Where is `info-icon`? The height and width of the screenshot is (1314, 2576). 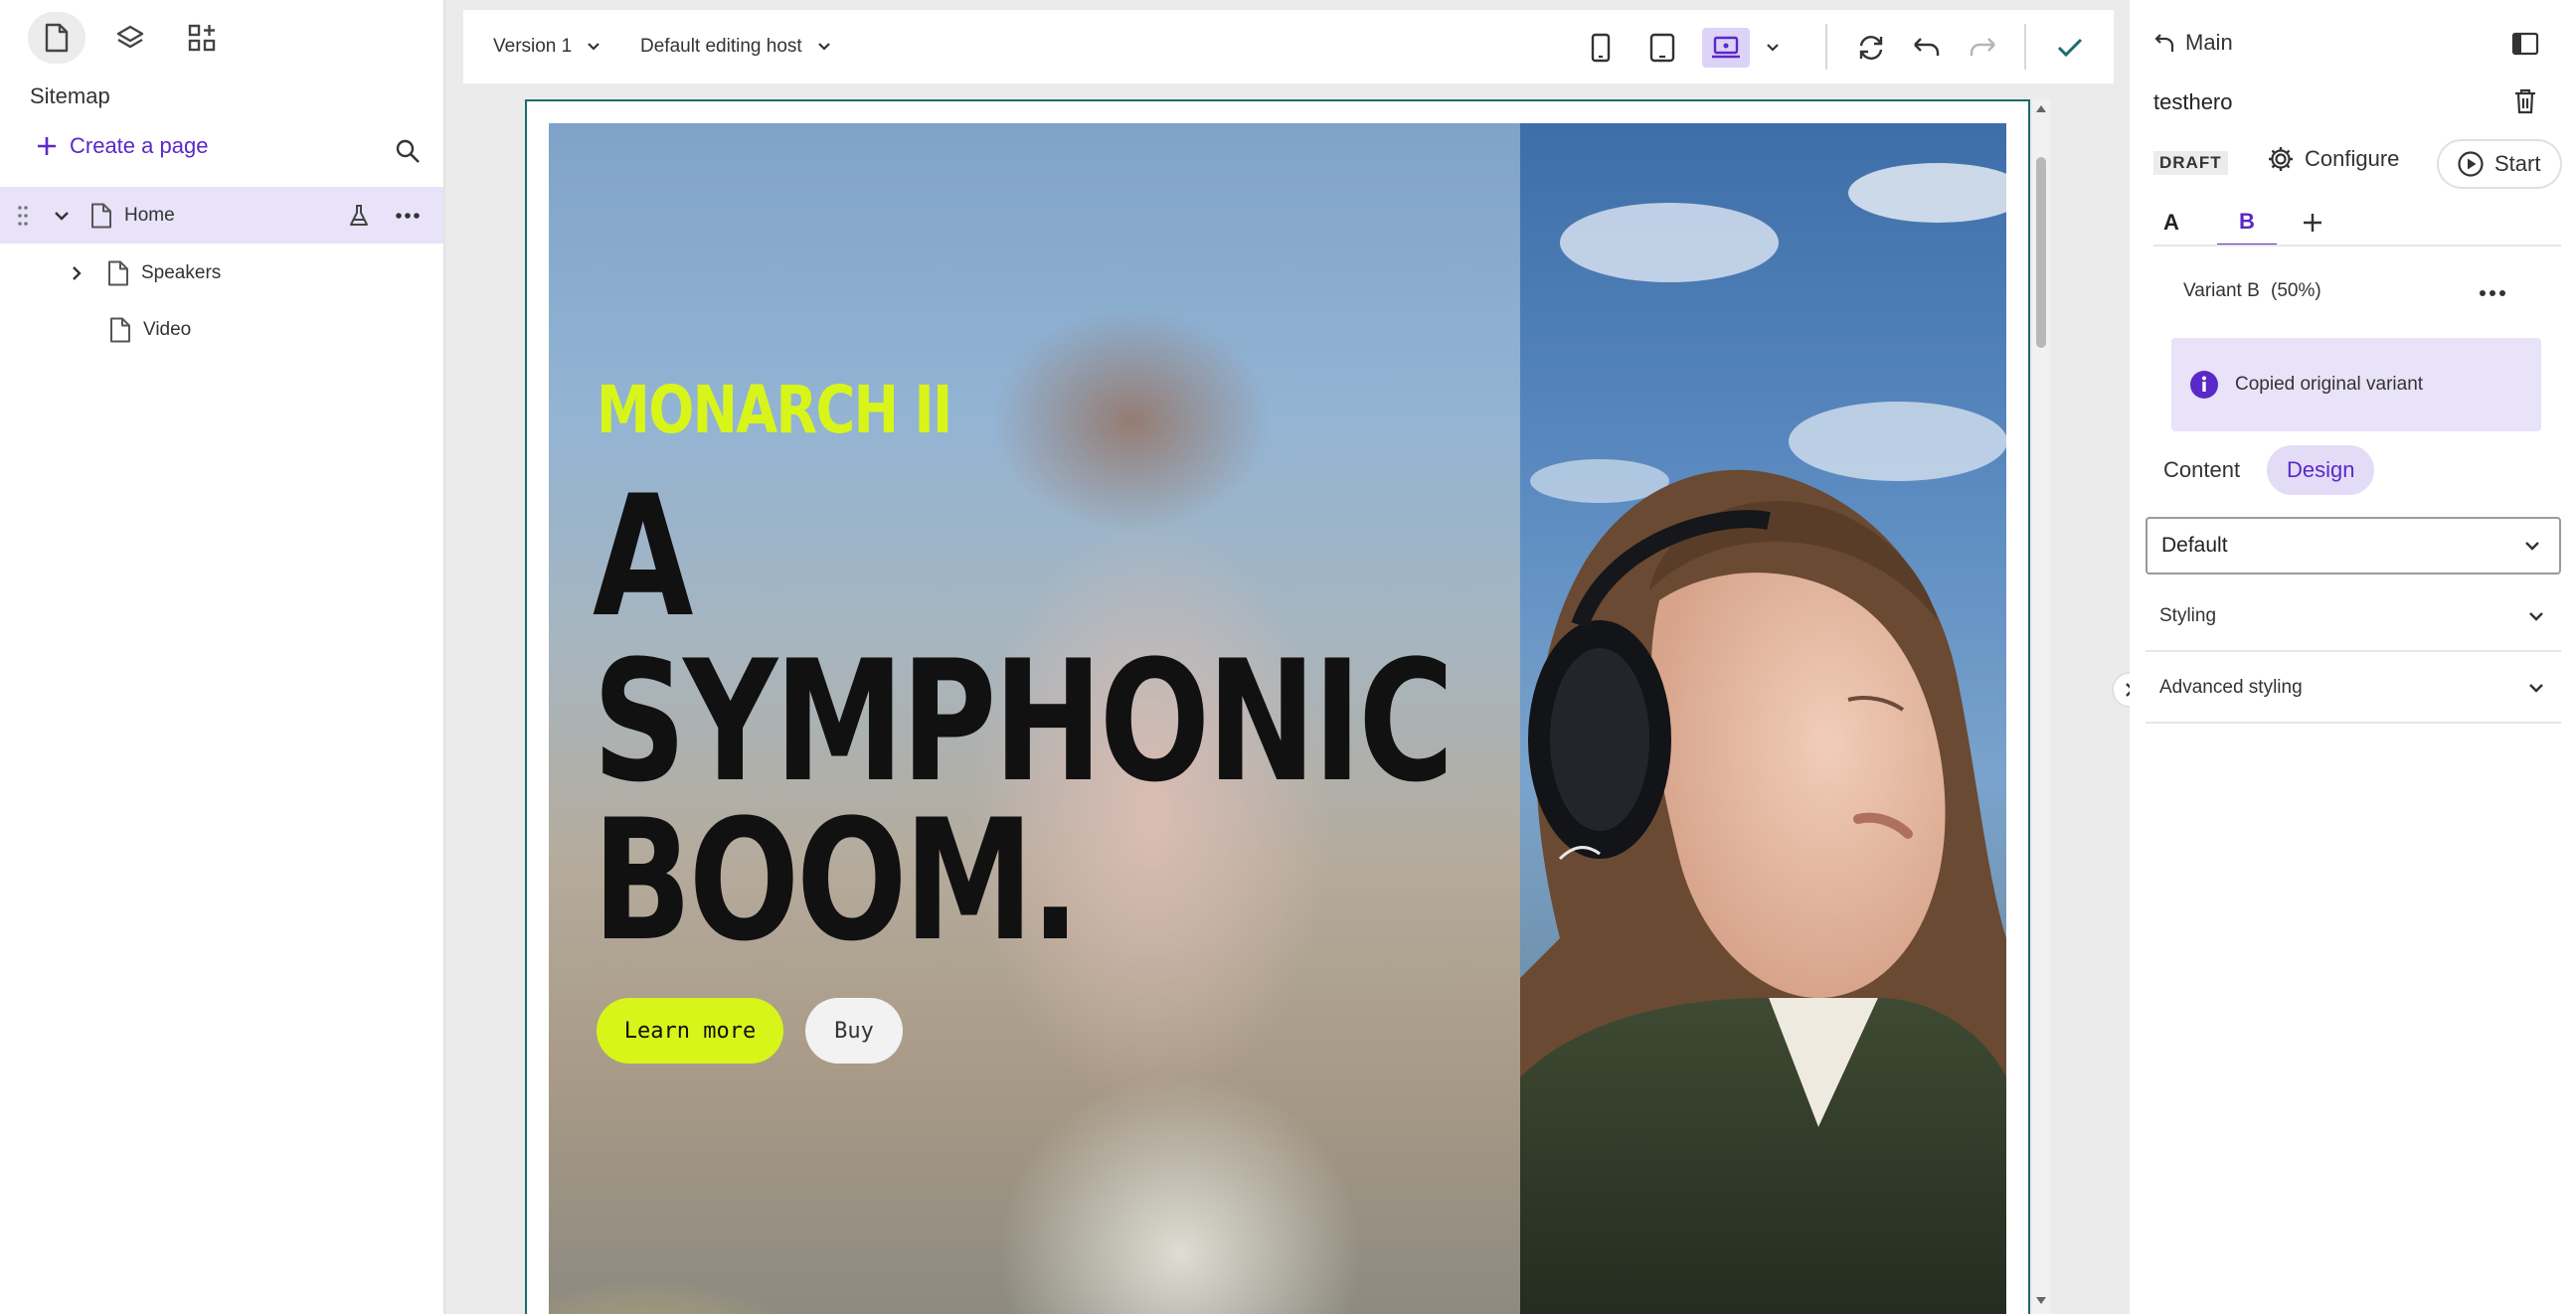 info-icon is located at coordinates (2204, 385).